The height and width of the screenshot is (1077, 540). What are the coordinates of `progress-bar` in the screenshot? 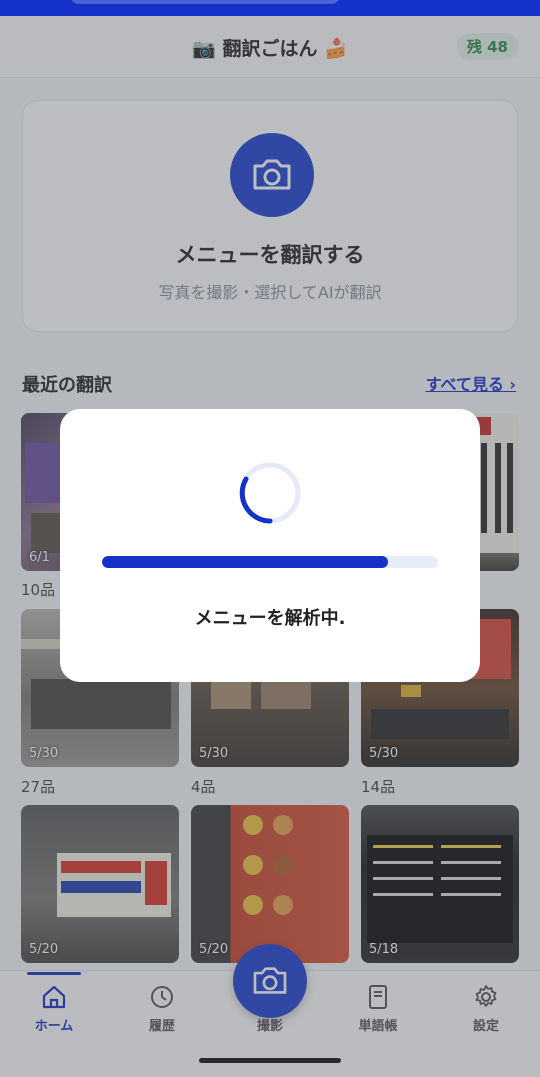 It's located at (270, 562).